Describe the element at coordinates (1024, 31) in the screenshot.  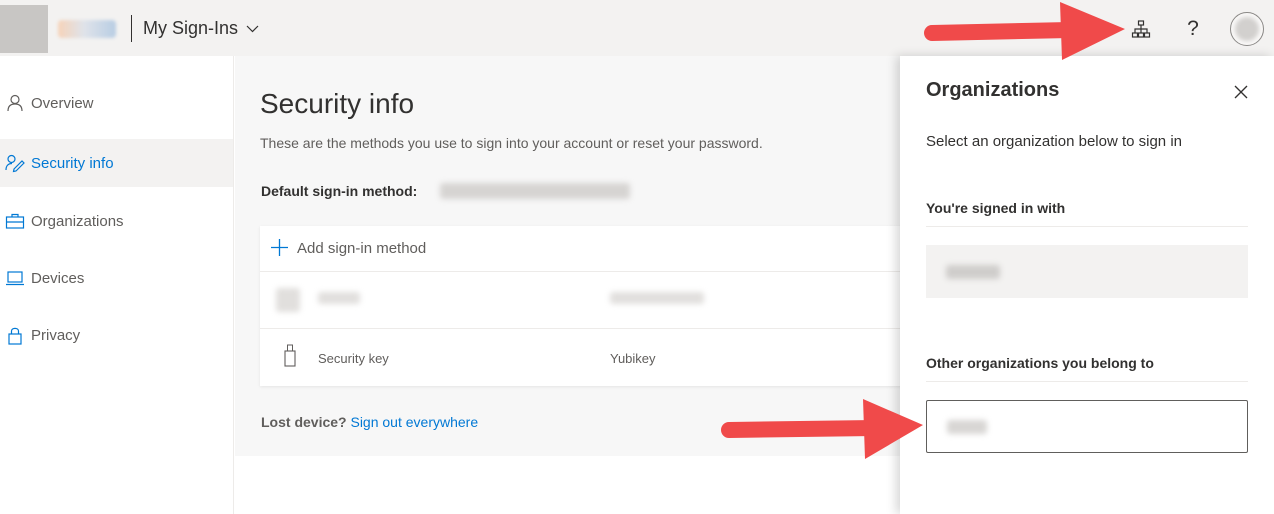
I see `annotation-arrow-top` at that location.